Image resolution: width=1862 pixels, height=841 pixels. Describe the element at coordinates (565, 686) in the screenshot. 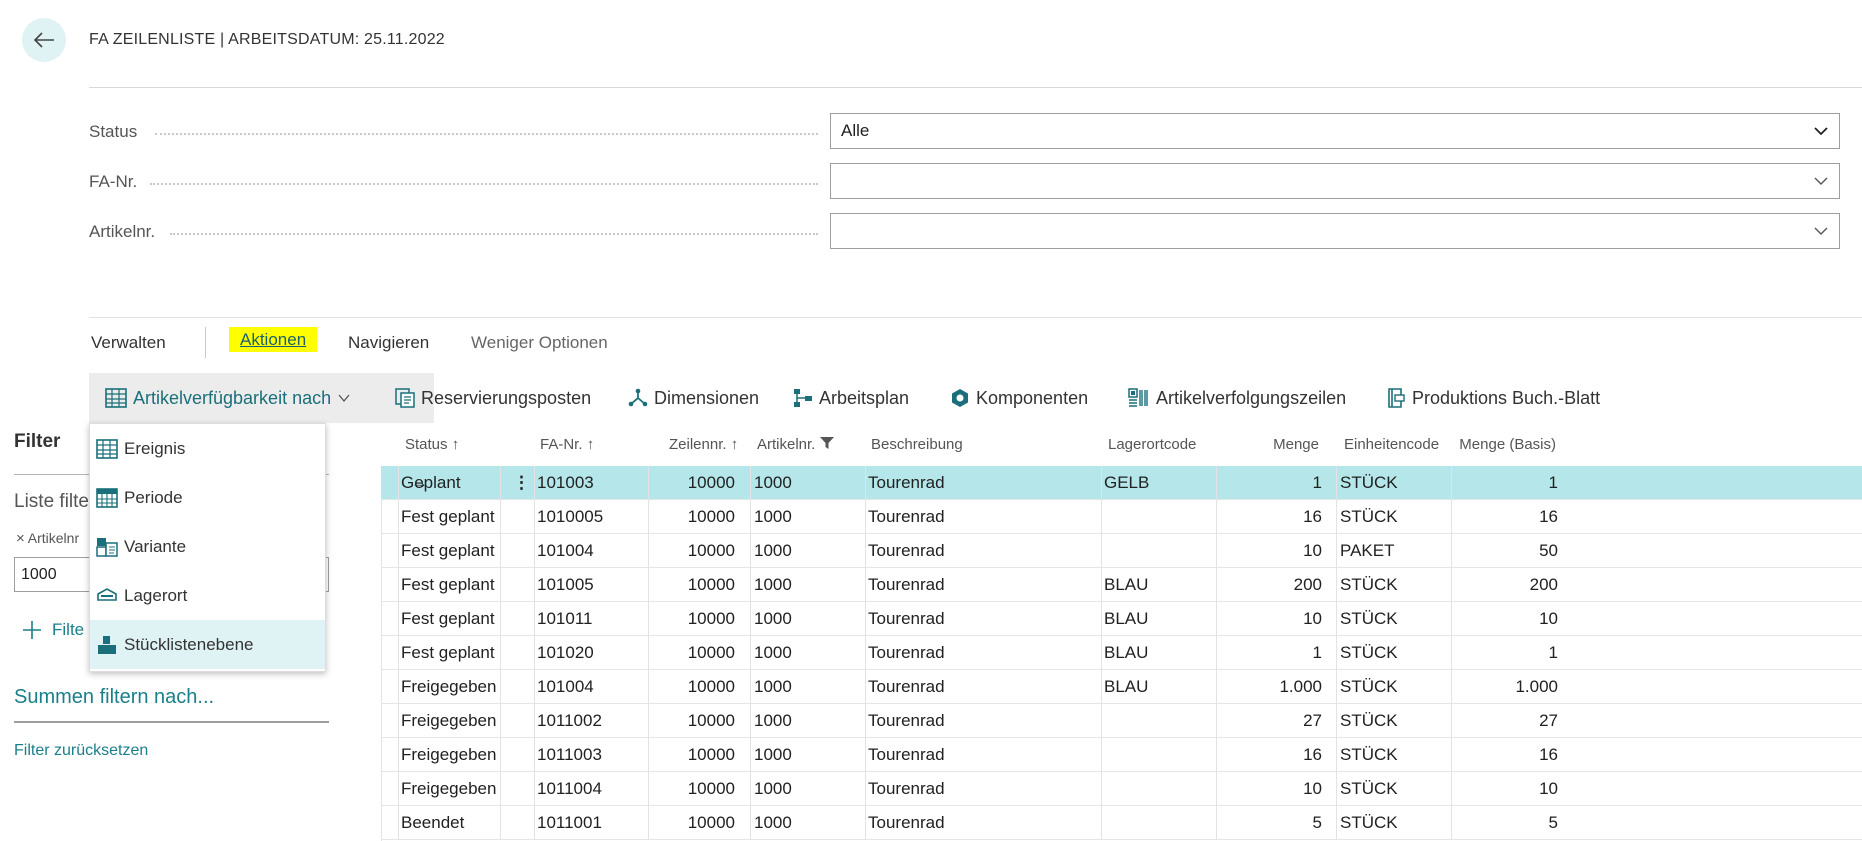

I see `cell-fa-nr: 101004` at that location.